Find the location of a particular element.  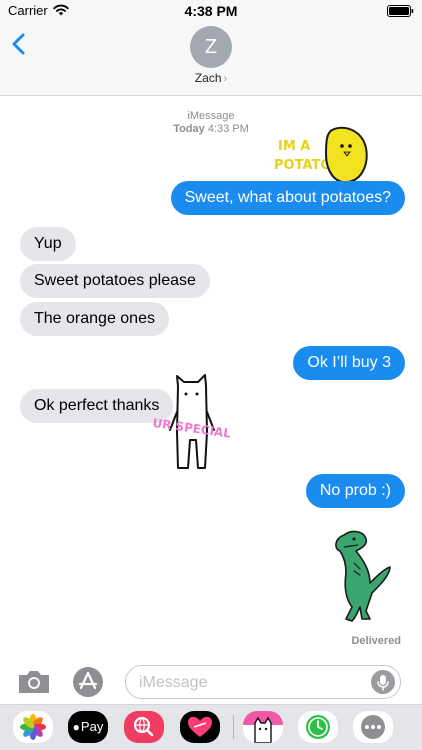

camera-icon is located at coordinates (34, 682).